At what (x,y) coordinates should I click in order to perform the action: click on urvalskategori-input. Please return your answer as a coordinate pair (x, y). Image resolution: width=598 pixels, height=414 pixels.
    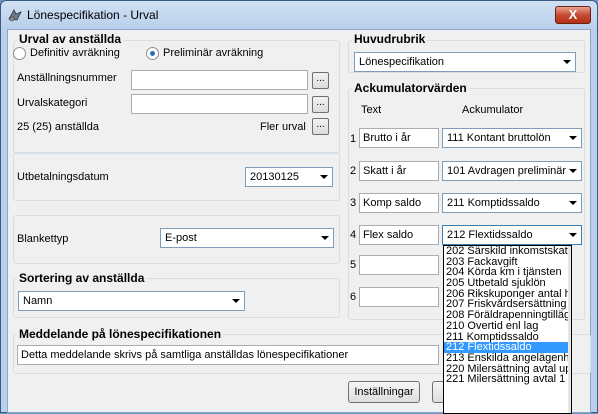
    Looking at the image, I should click on (219, 104).